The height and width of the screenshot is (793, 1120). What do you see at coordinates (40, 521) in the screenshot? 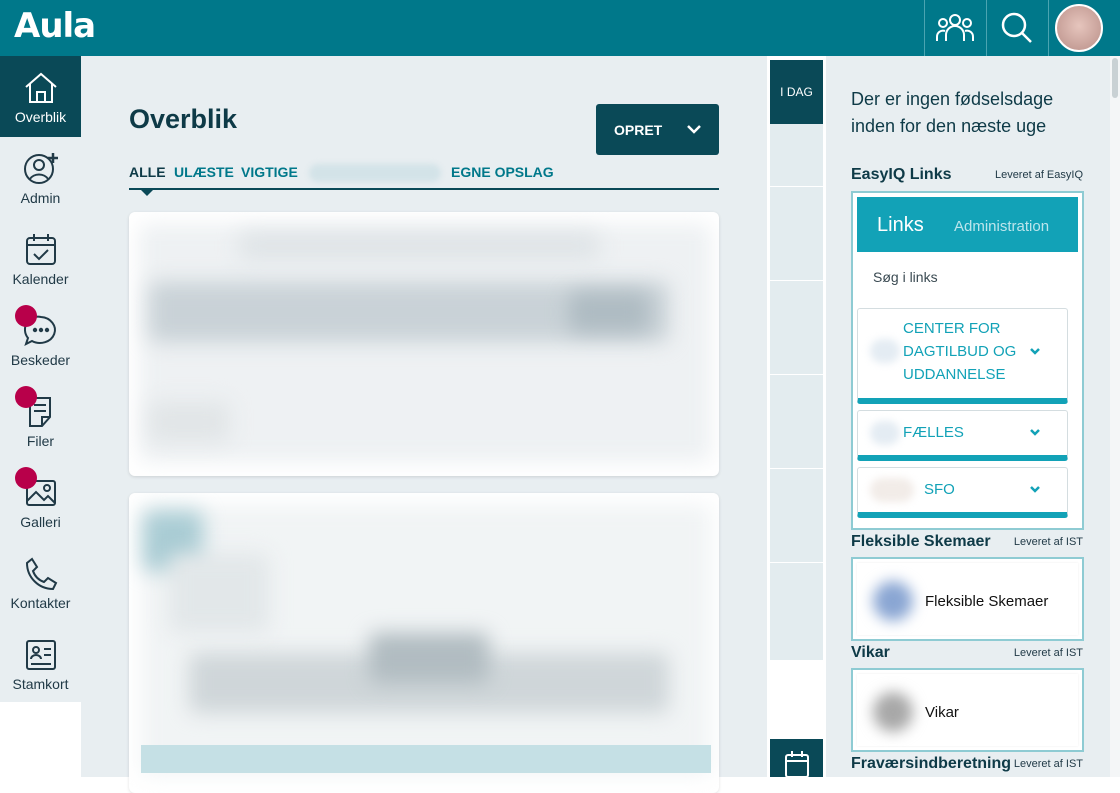
I see `sidebar-item-label: Galleri` at bounding box center [40, 521].